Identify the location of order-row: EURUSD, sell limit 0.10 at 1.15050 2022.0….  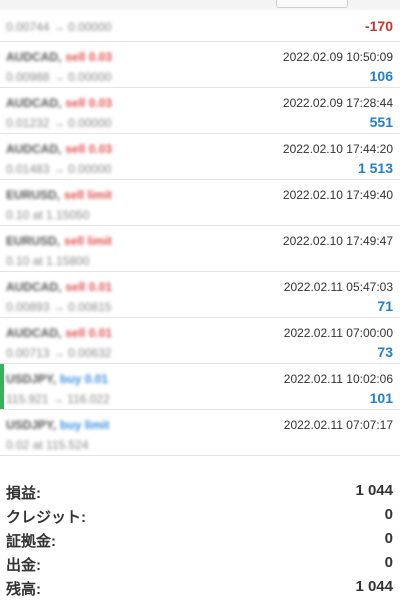
(200, 203).